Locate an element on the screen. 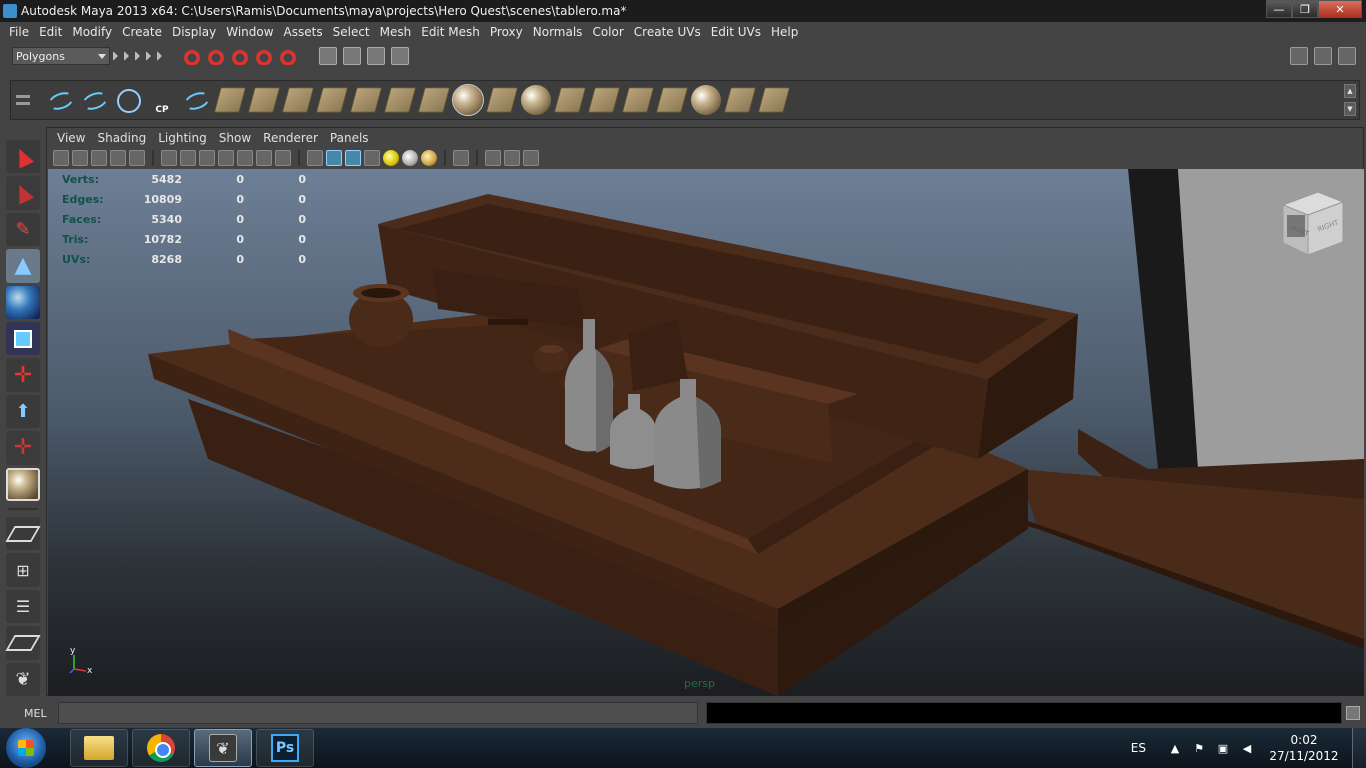 This screenshot has height=768, width=1366. menu-edit-mesh: Edit Mesh is located at coordinates (450, 32).